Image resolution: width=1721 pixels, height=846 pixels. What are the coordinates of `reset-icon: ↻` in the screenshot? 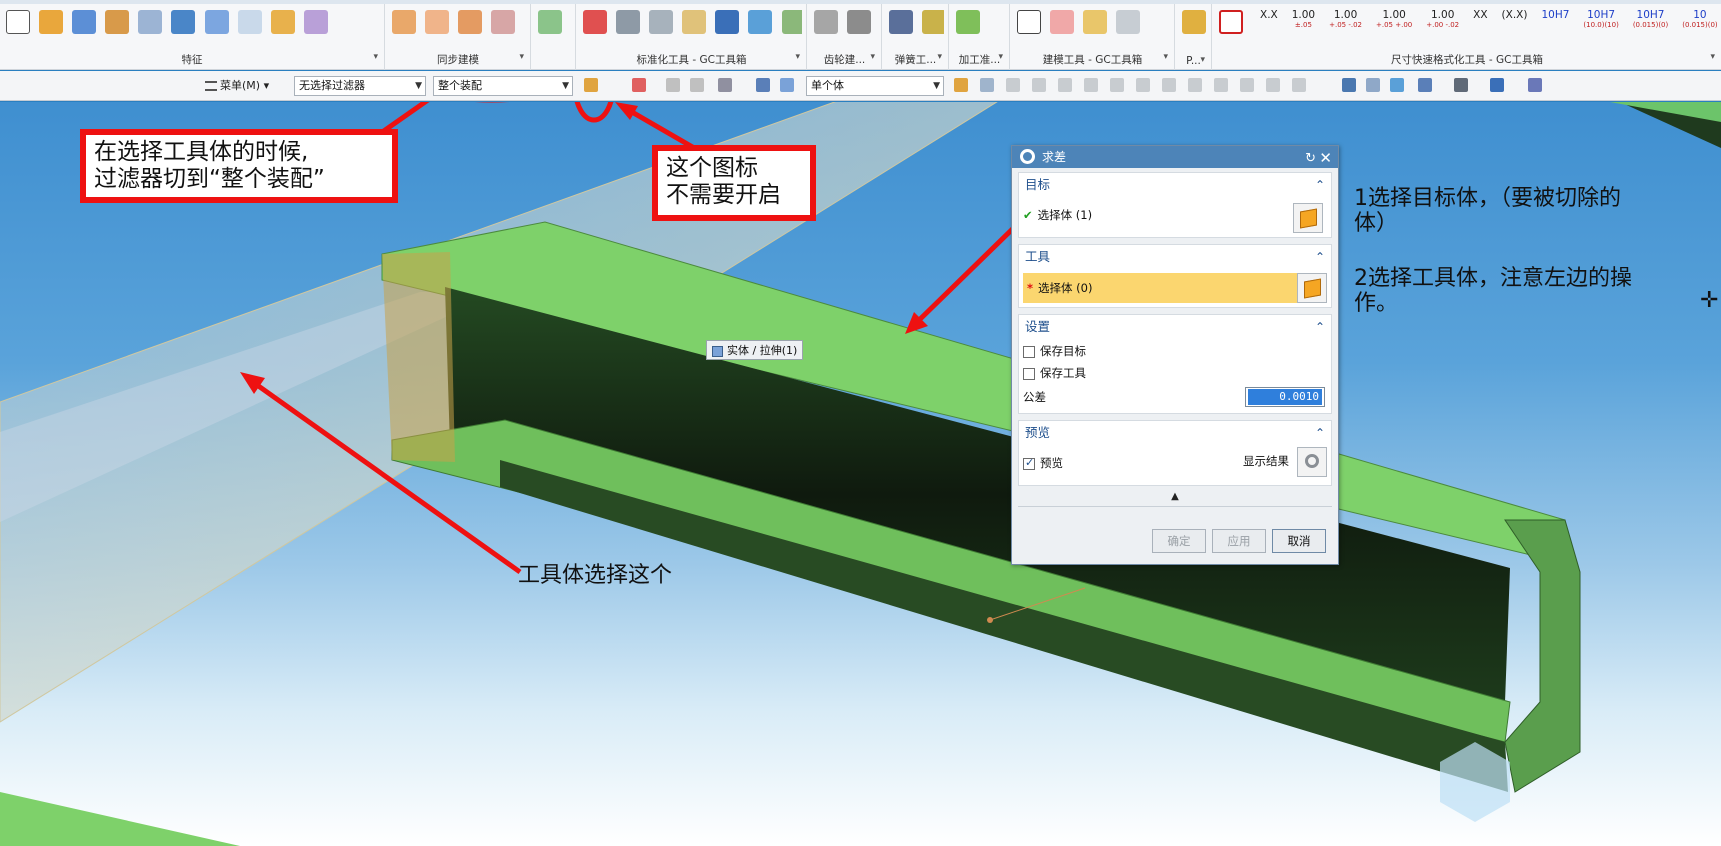 It's located at (1310, 159).